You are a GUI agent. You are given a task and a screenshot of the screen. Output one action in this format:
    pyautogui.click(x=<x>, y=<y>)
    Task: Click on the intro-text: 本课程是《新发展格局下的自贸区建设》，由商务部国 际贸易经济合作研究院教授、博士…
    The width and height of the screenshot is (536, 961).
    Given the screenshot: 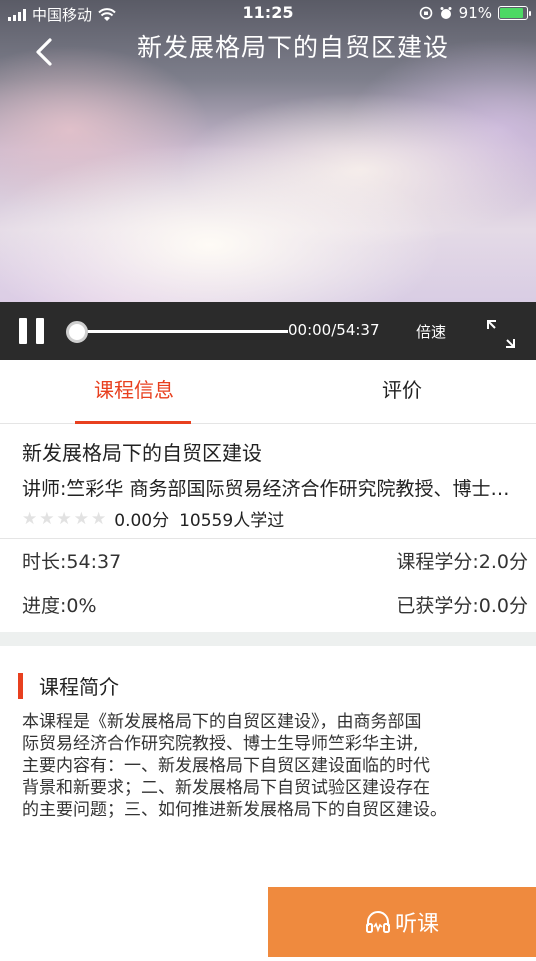 What is the action you would take?
    pyautogui.click(x=277, y=766)
    